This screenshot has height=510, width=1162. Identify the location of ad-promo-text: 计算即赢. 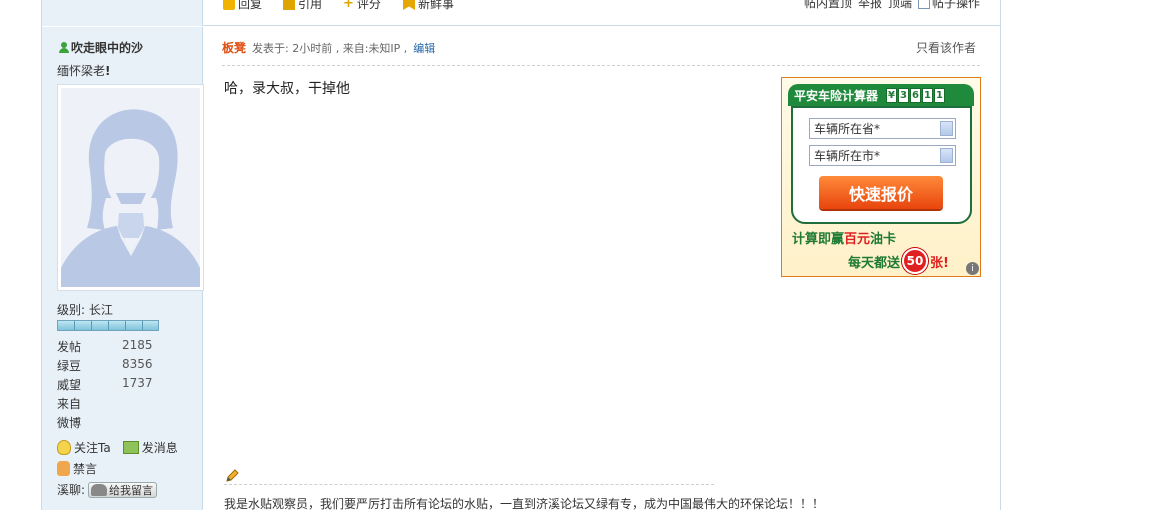
(818, 239).